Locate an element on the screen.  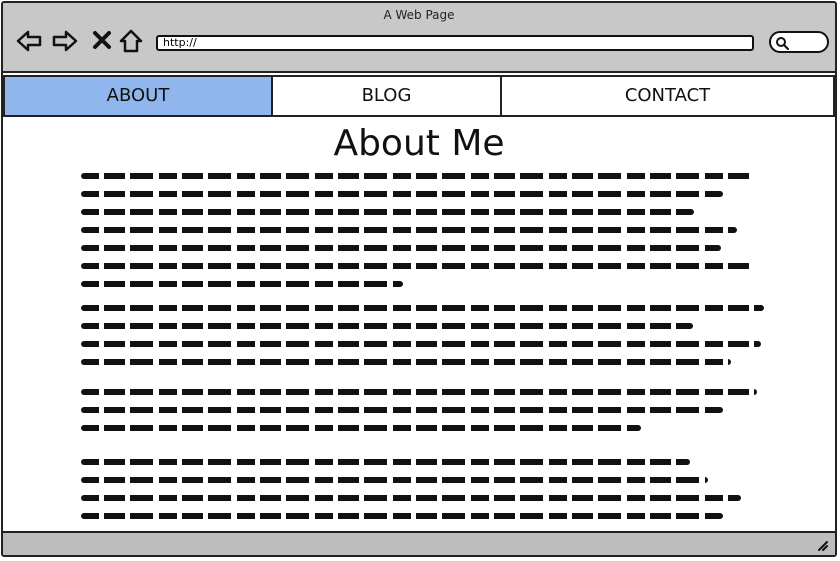
tab-contact: CONTACT is located at coordinates (667, 96).